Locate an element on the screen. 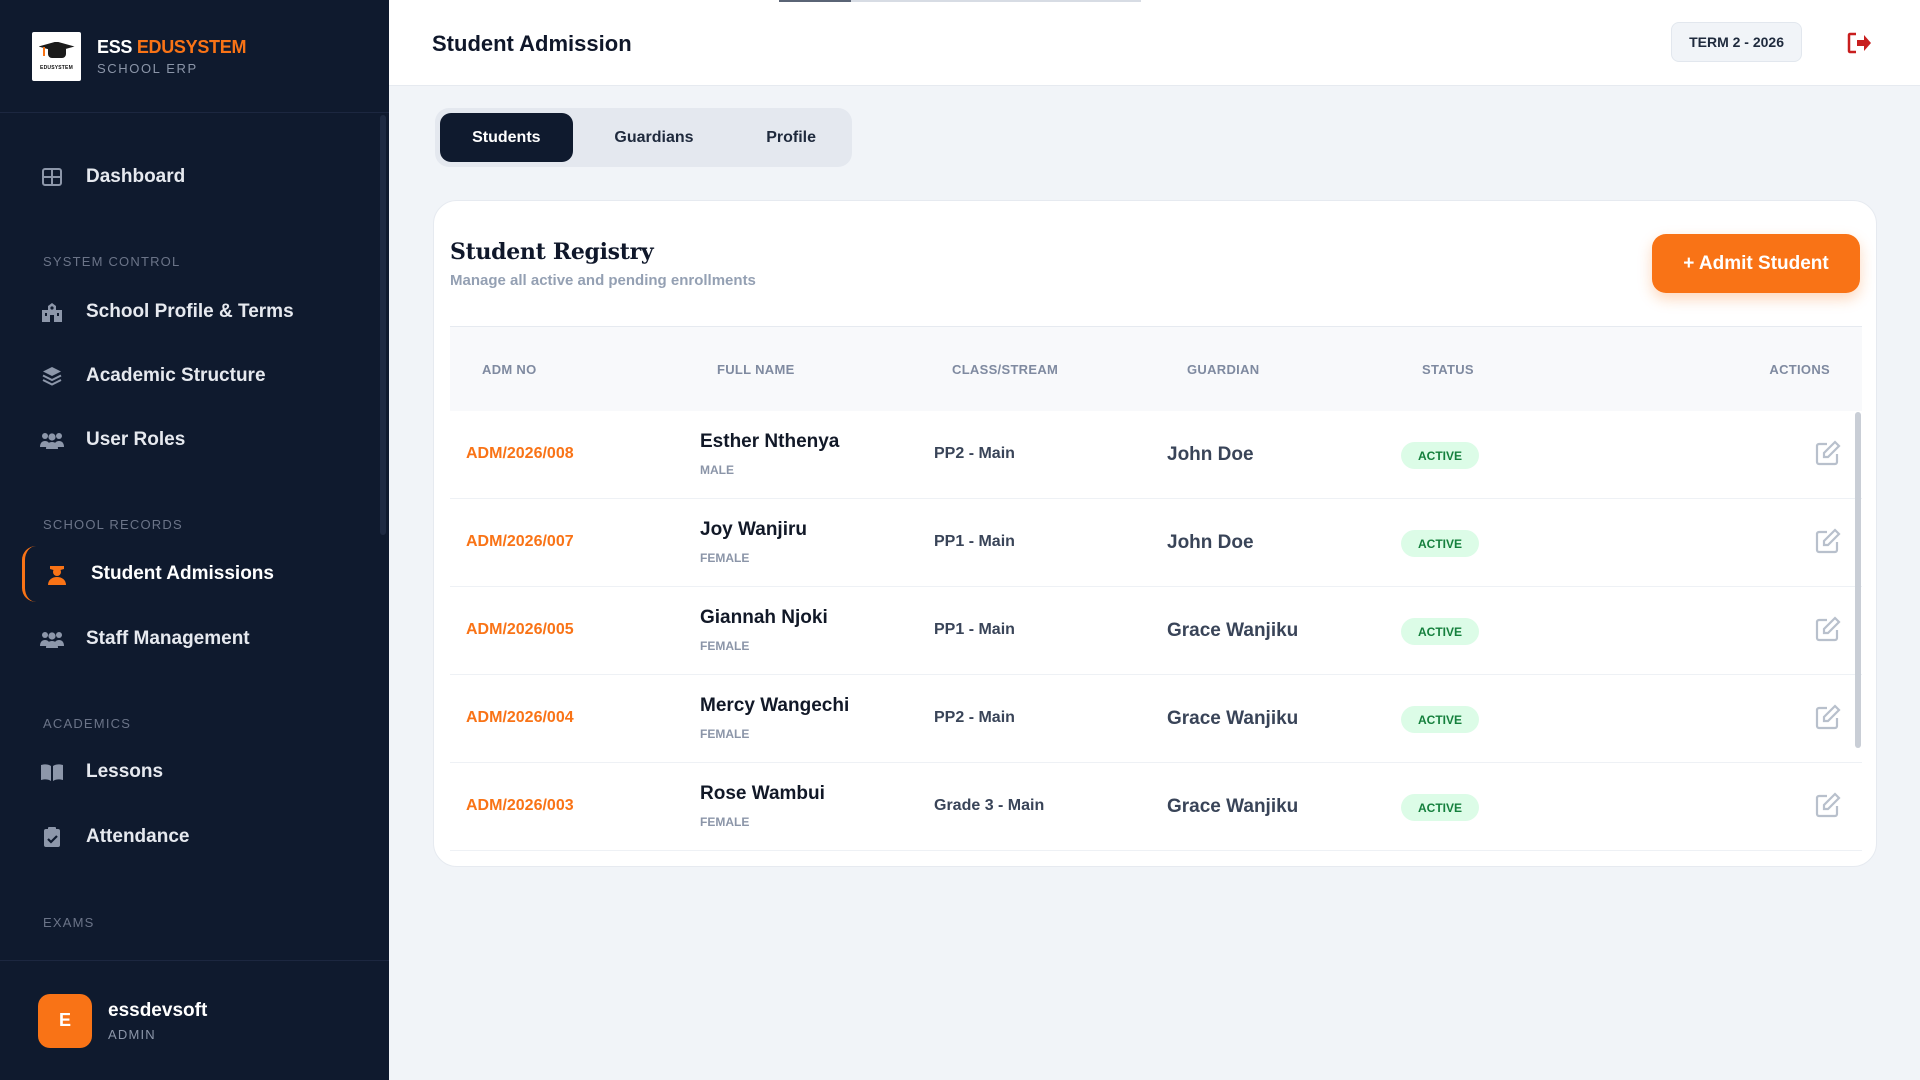 The width and height of the screenshot is (1920, 1080). class-stream: Grade 3 - Main is located at coordinates (989, 805).